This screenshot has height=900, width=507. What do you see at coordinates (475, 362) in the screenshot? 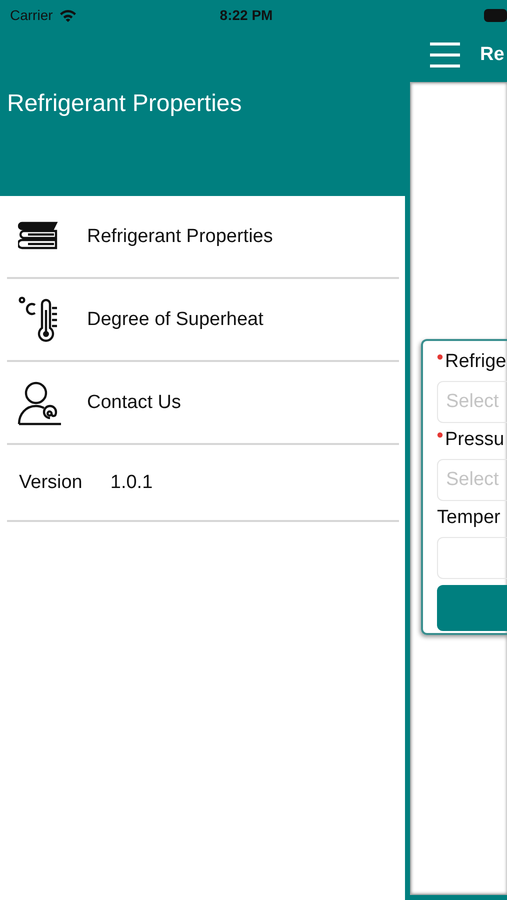
I see `field-label: Refrige` at bounding box center [475, 362].